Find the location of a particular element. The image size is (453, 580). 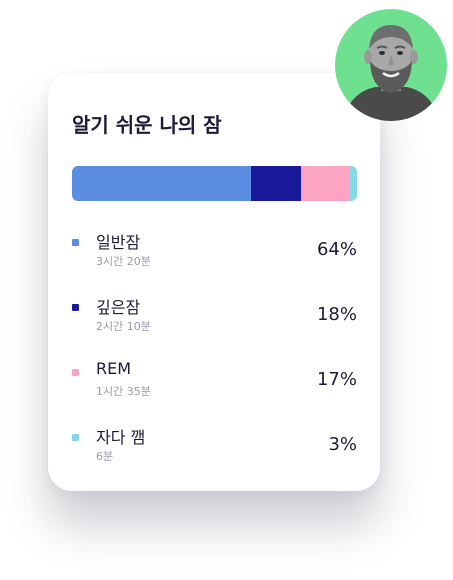

legend-dot-light-sleep is located at coordinates (75, 242).